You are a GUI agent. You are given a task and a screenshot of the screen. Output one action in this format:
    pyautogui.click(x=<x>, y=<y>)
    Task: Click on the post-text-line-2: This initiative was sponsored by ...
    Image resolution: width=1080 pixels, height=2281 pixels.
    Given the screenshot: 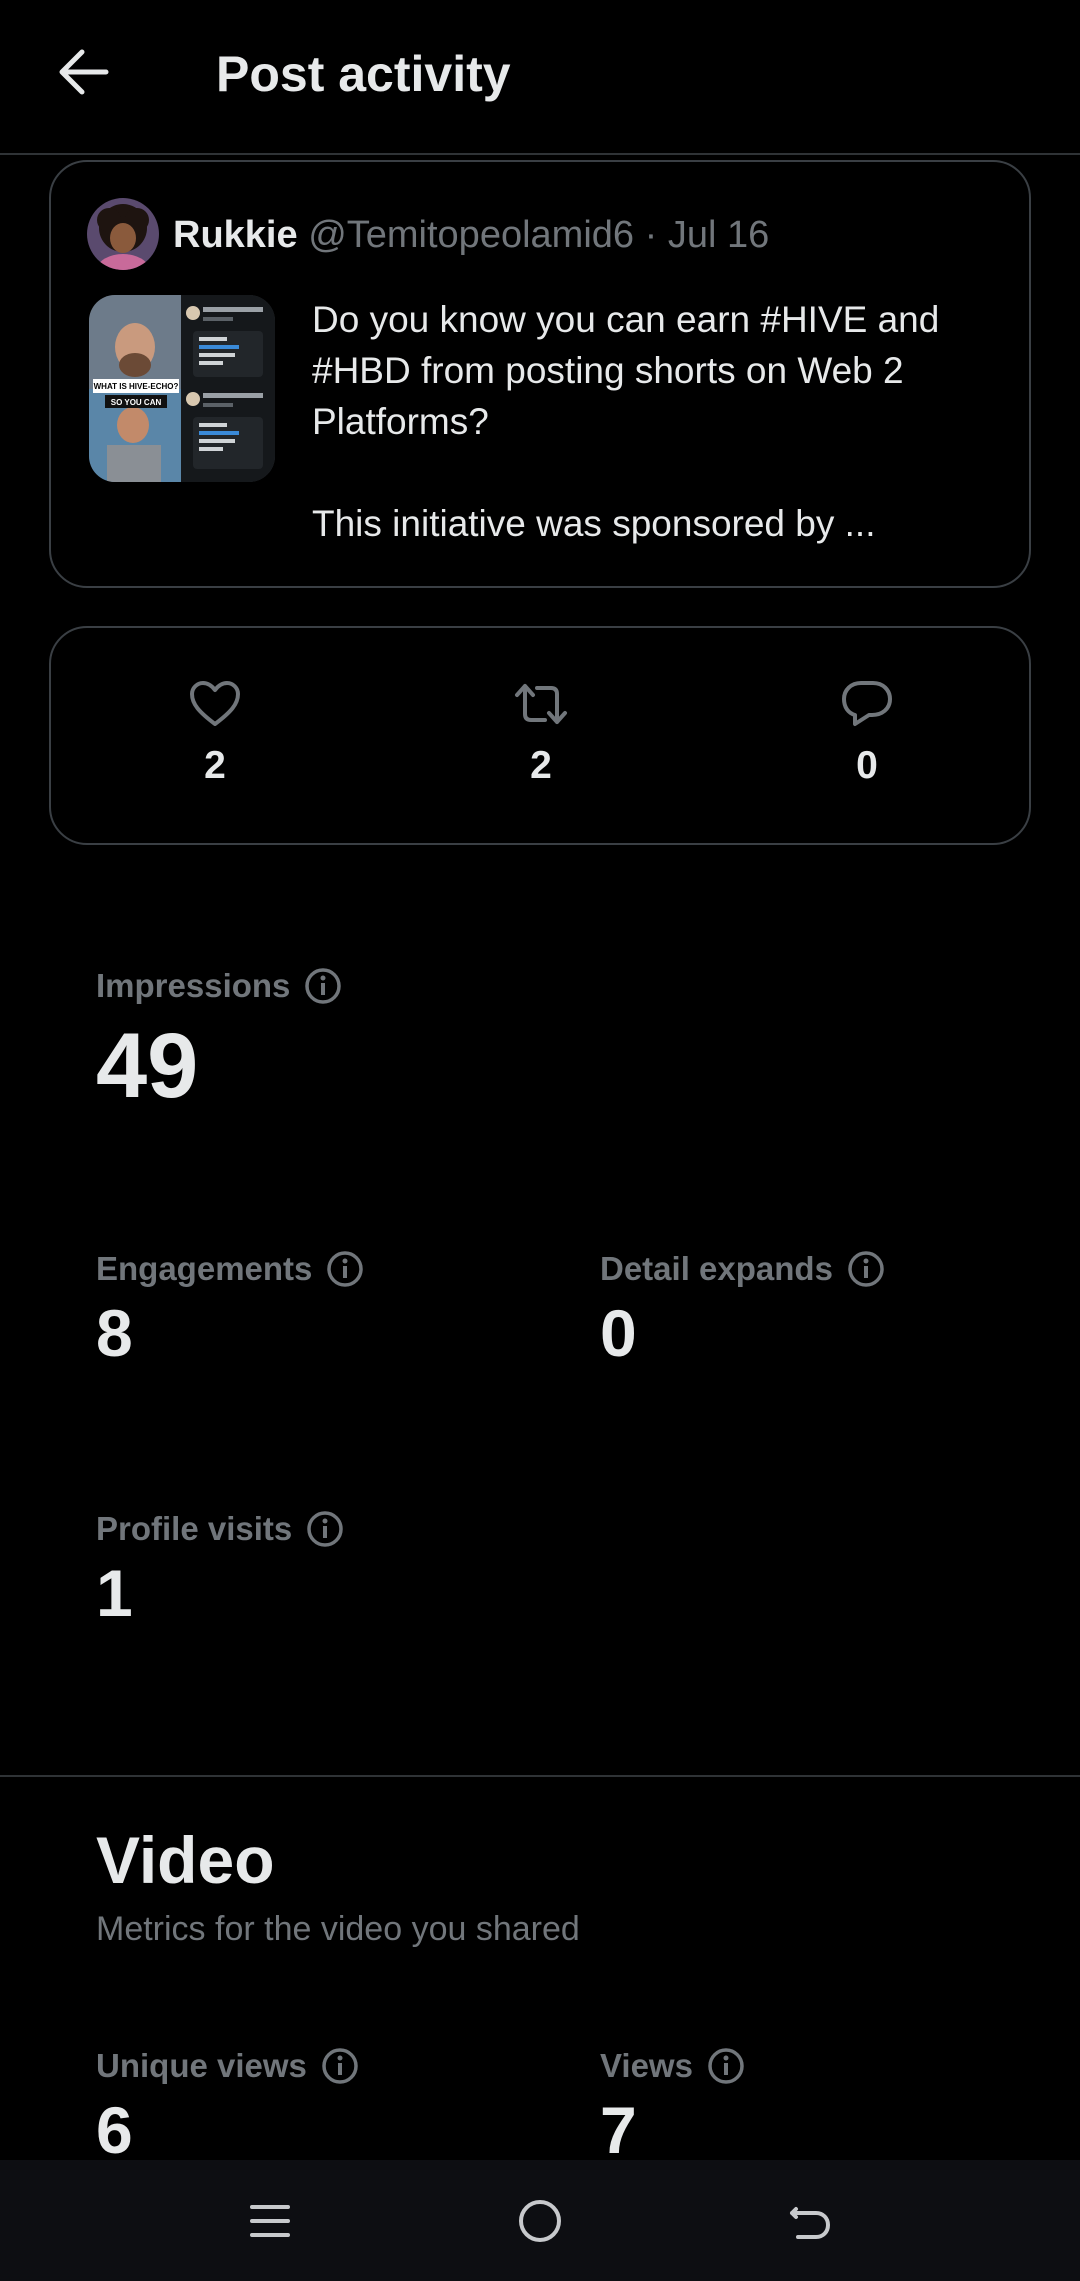 What is the action you would take?
    pyautogui.click(x=594, y=523)
    